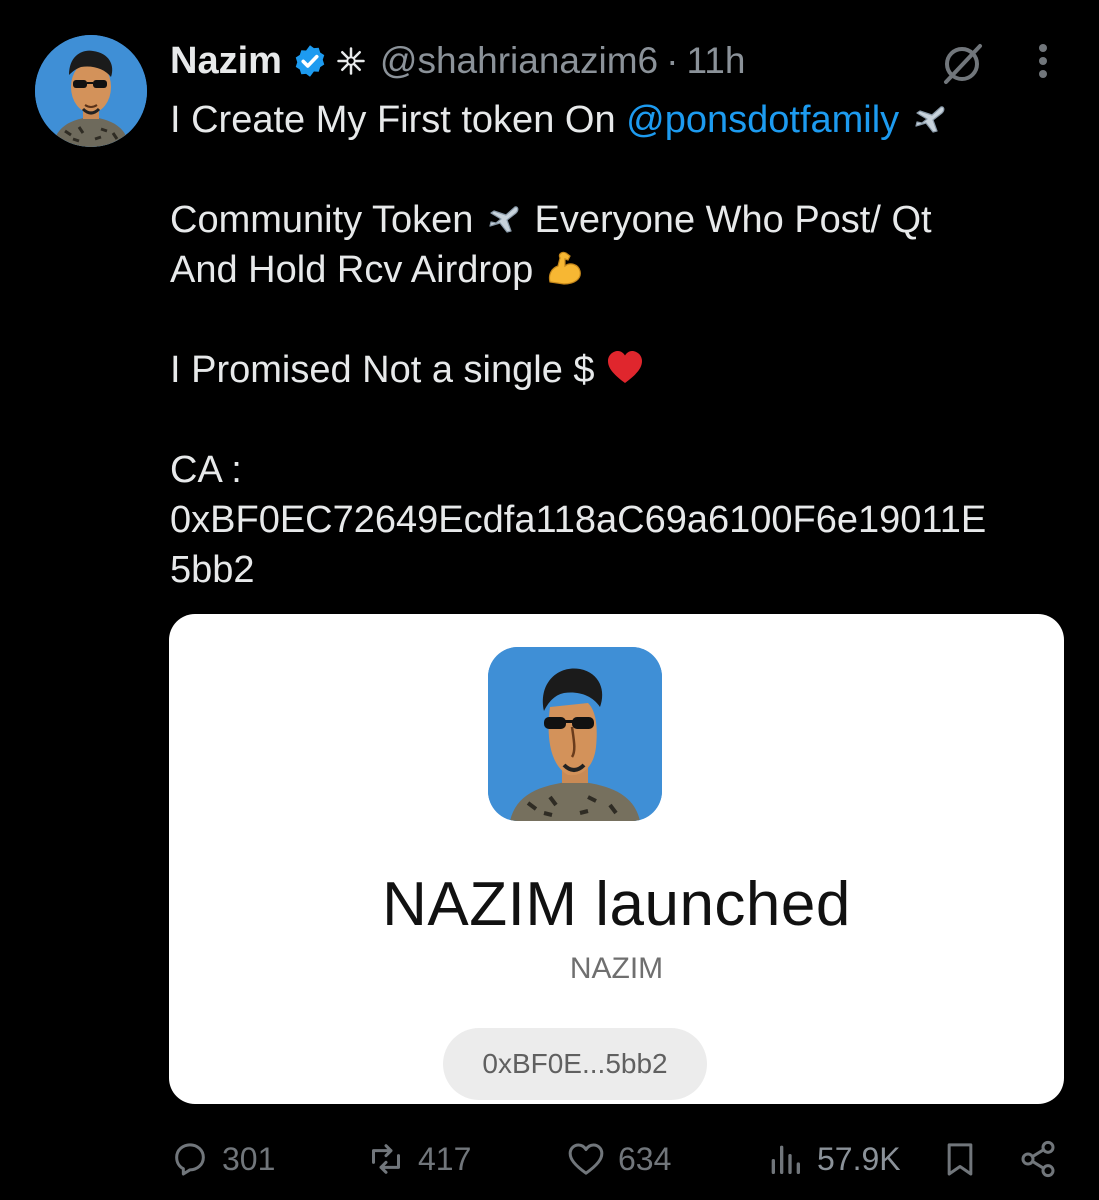  What do you see at coordinates (212, 570) in the screenshot?
I see `ca-address-line-2: 5bb2` at bounding box center [212, 570].